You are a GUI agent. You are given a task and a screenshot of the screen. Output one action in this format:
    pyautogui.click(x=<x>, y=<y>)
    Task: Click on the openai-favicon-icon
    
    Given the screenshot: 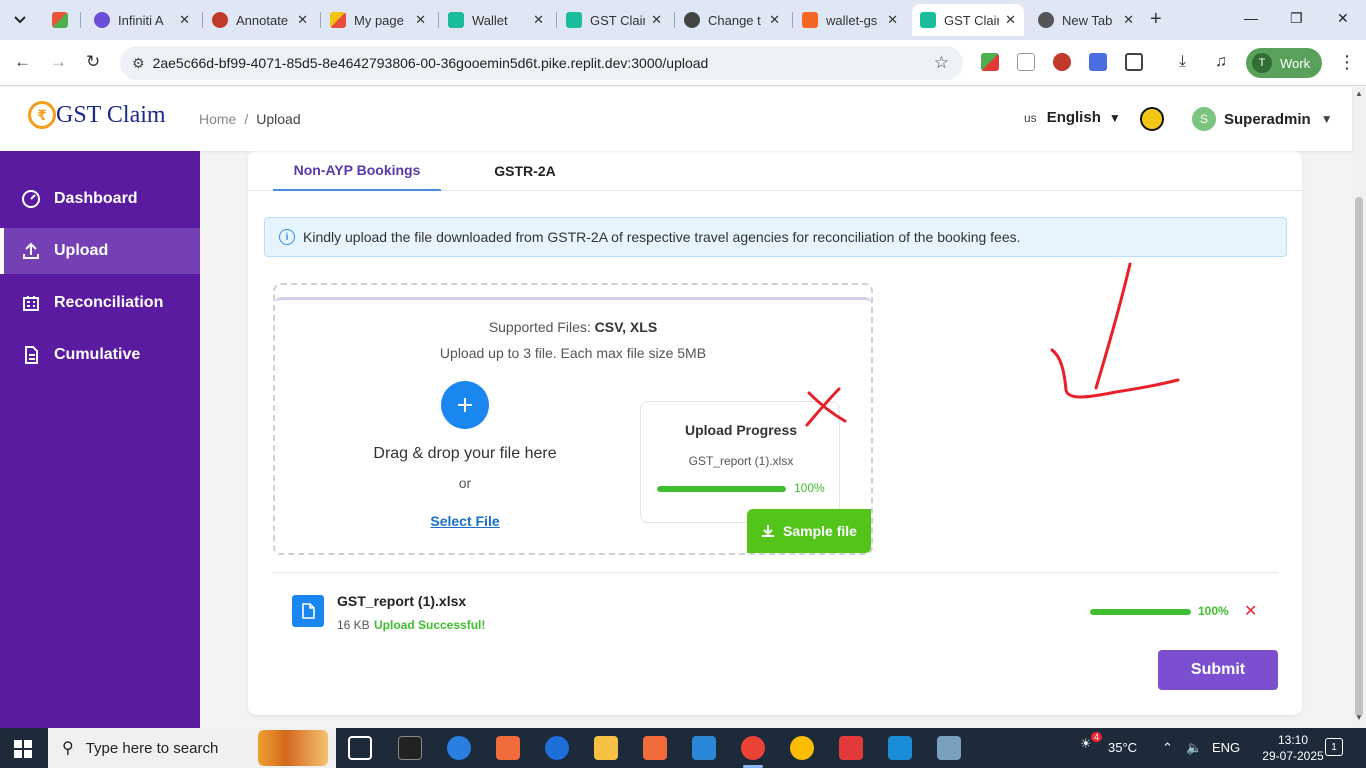 What is the action you would take?
    pyautogui.click(x=692, y=20)
    